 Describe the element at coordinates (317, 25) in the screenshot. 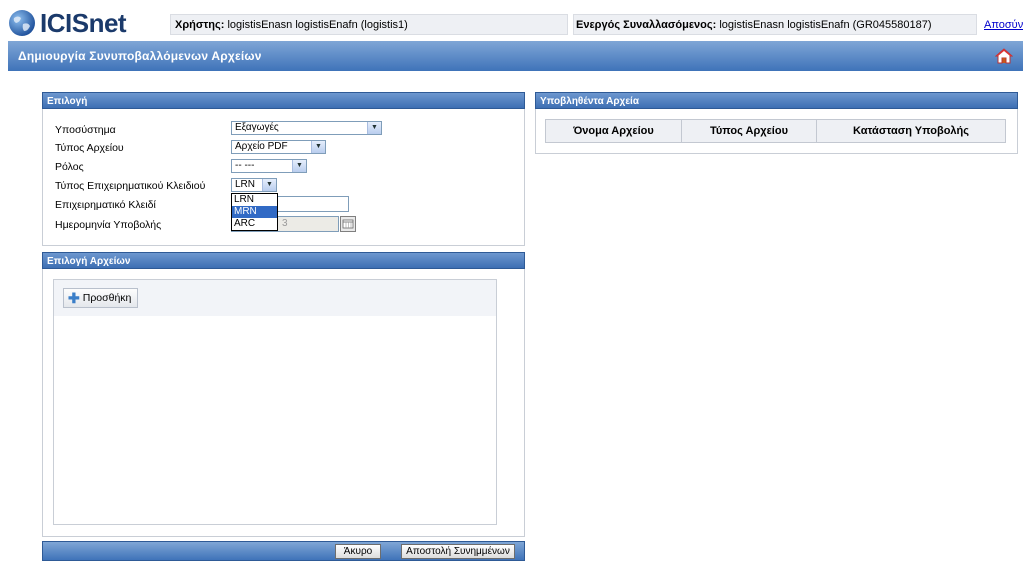

I see `user-value: logistisEnasn logistisEnafn (logistis1)` at that location.